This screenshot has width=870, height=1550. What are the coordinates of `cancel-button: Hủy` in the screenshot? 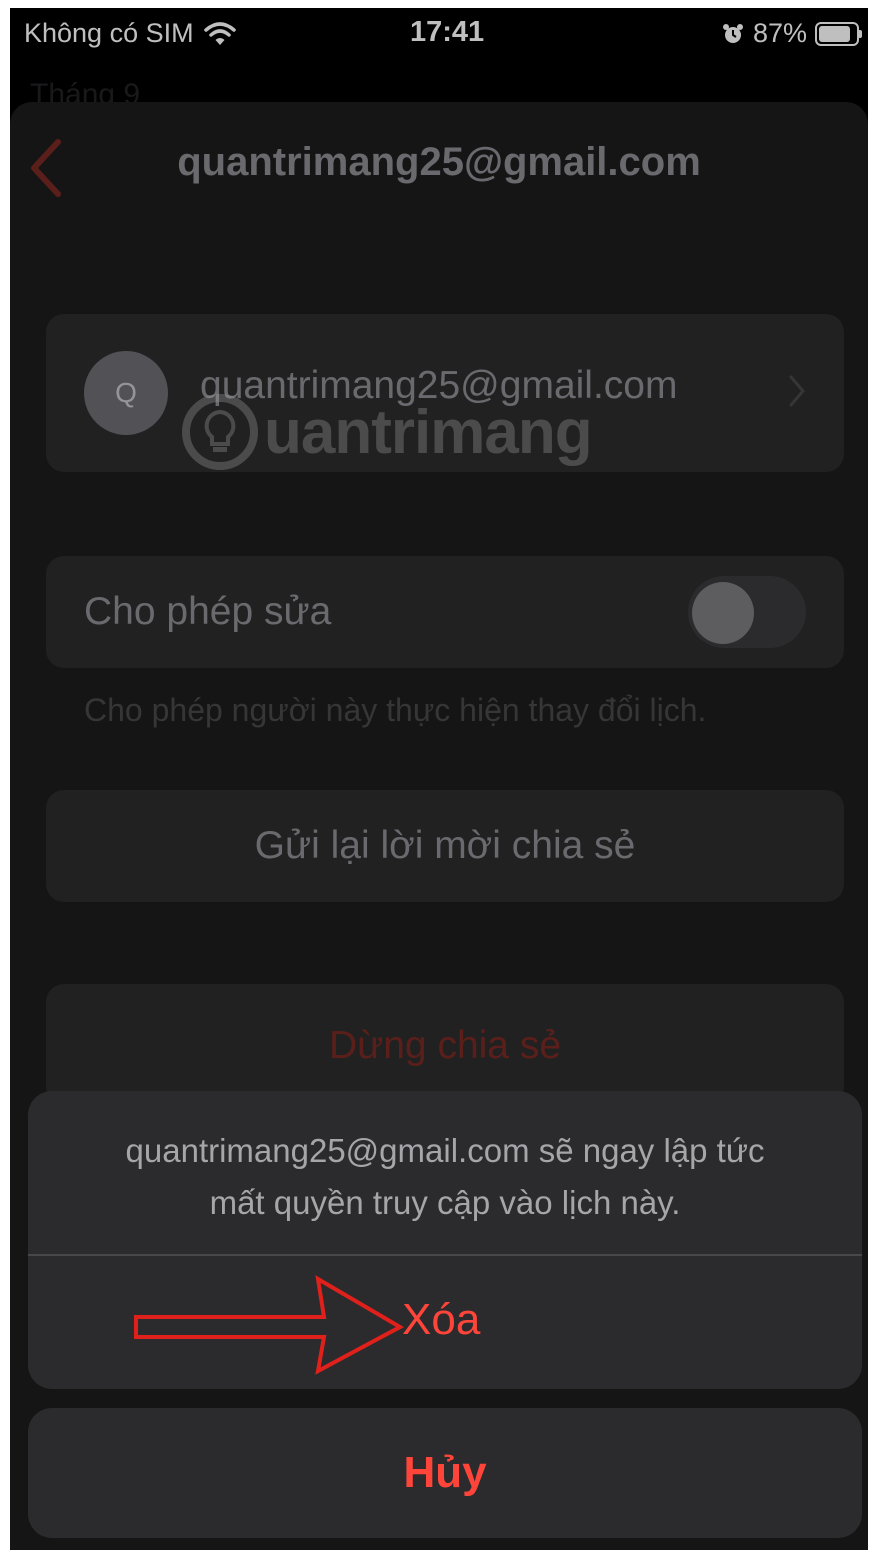 It's located at (445, 1473).